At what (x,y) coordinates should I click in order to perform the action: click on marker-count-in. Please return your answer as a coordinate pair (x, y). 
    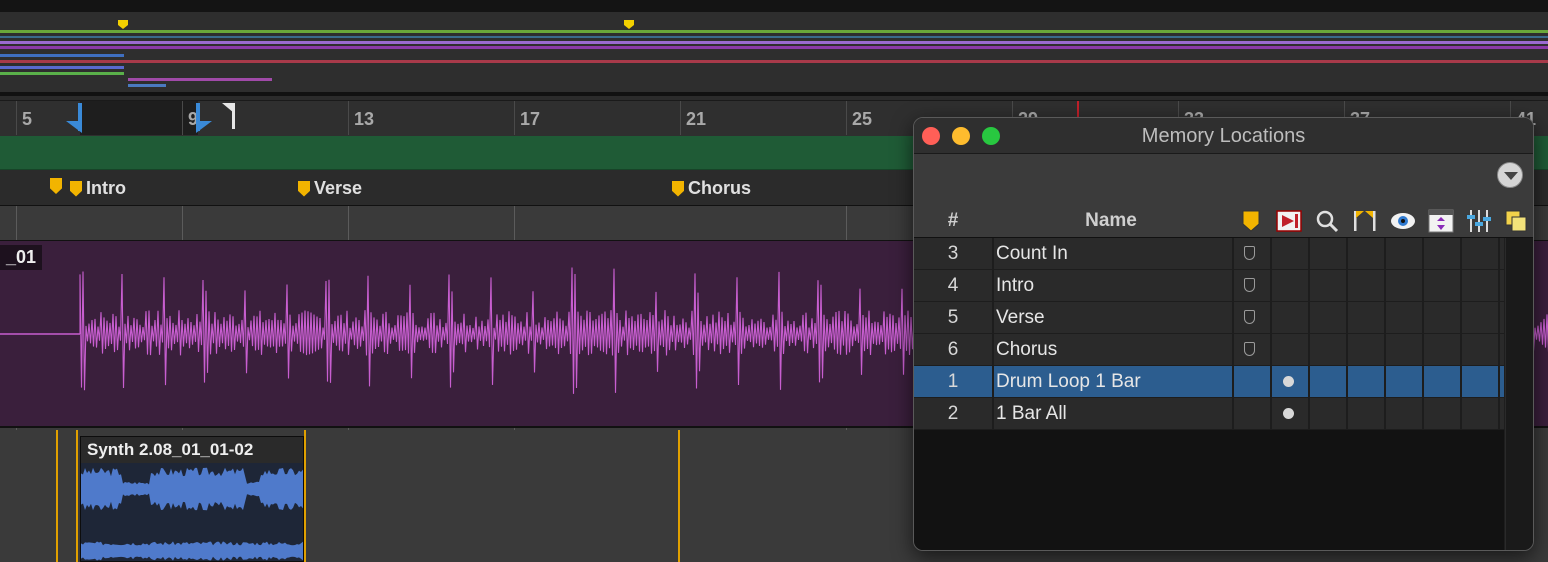
    Looking at the image, I should click on (58, 186).